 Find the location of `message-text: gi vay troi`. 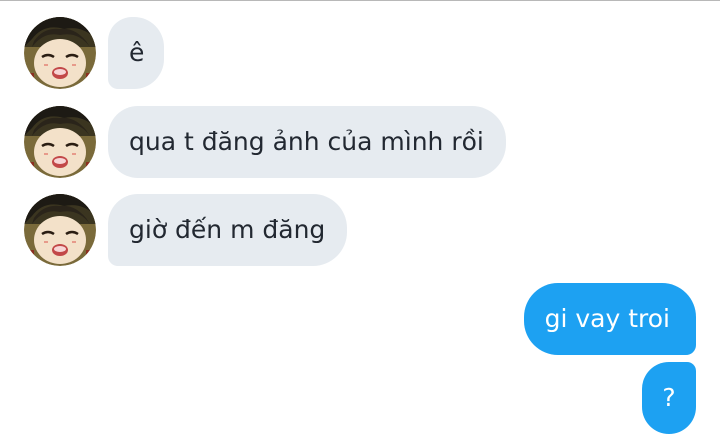

message-text: gi vay troi is located at coordinates (607, 318).